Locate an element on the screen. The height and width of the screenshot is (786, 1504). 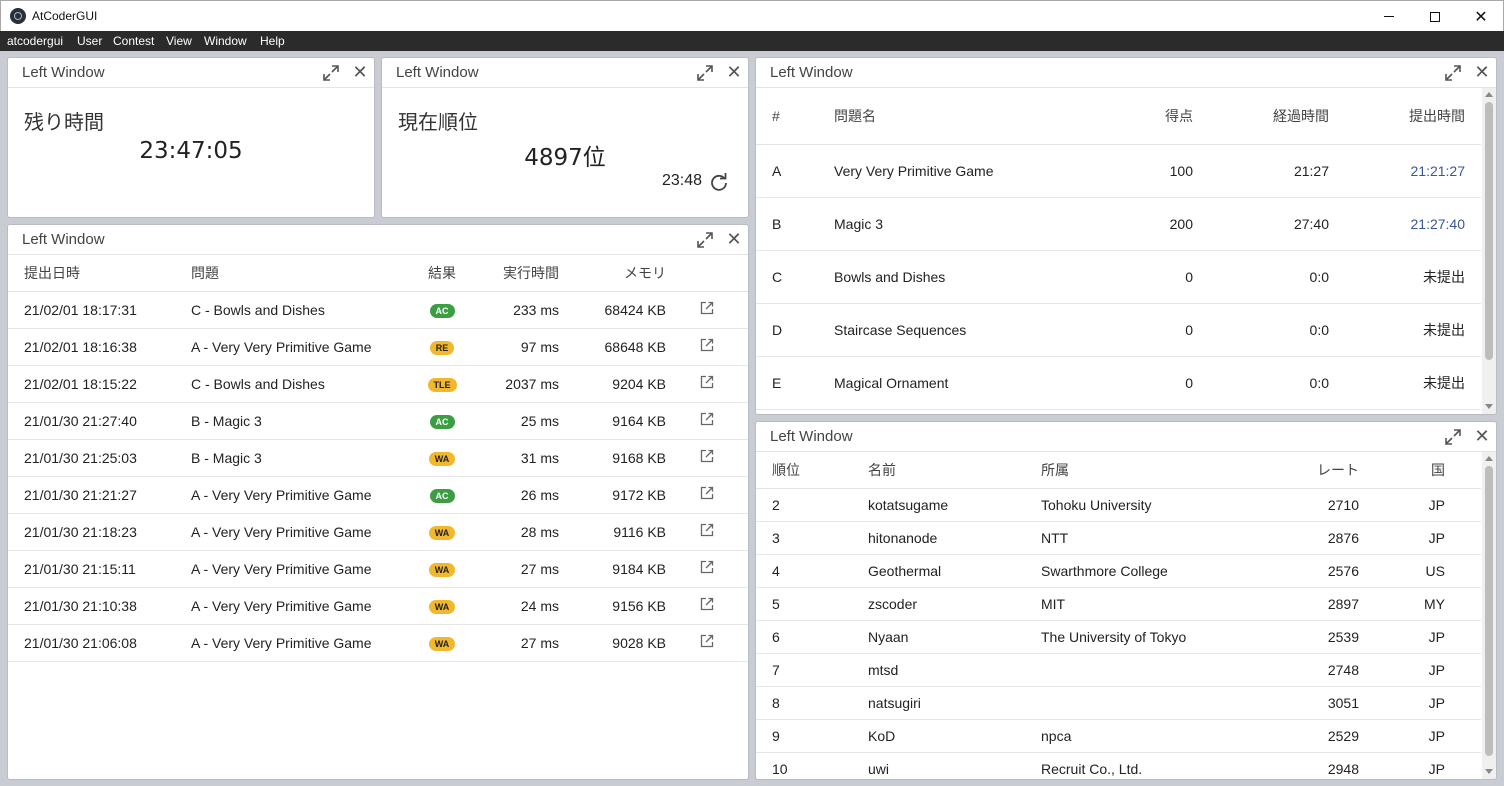
submission-problem: B - Magic 3 is located at coordinates (301, 458).